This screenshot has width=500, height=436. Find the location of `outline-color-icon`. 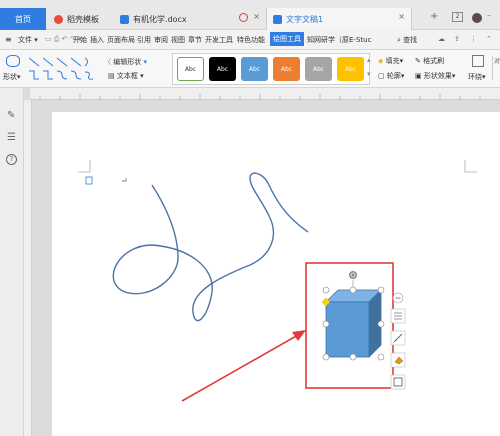

outline-color-icon is located at coordinates (398, 382).